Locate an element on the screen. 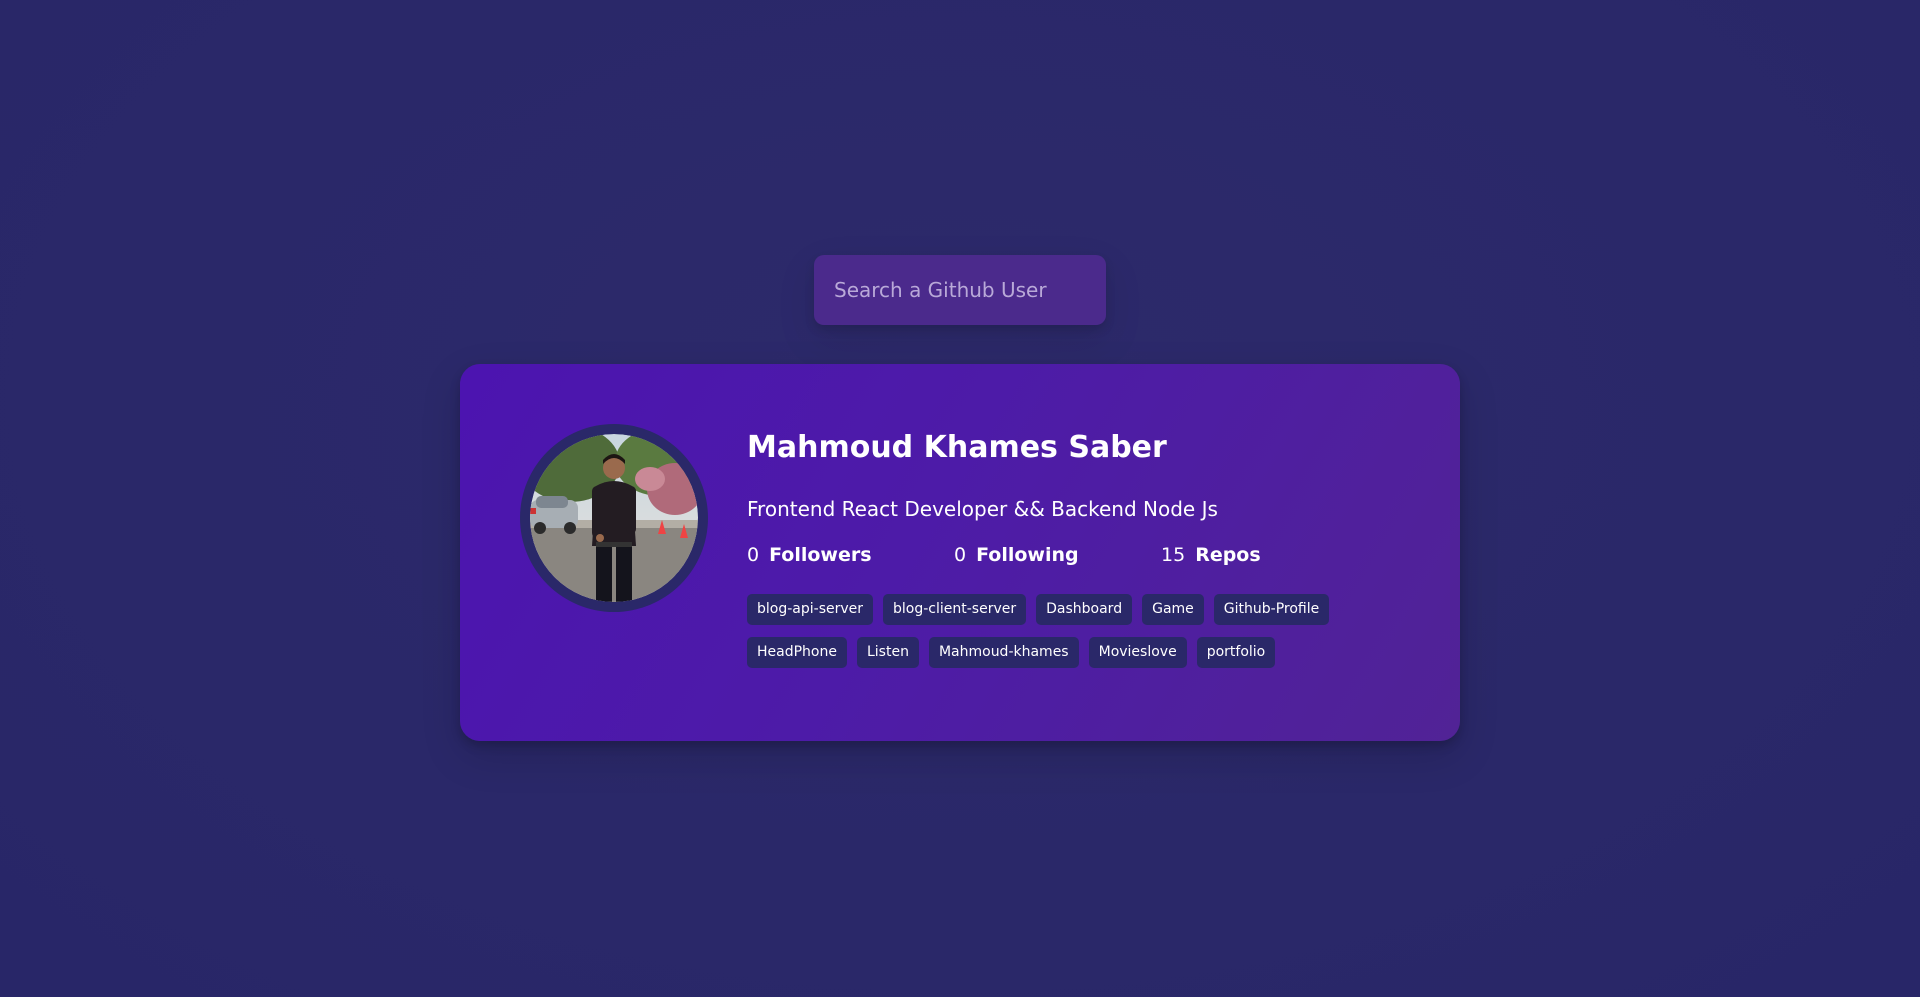  repo-link: Movieslove is located at coordinates (1137, 652).